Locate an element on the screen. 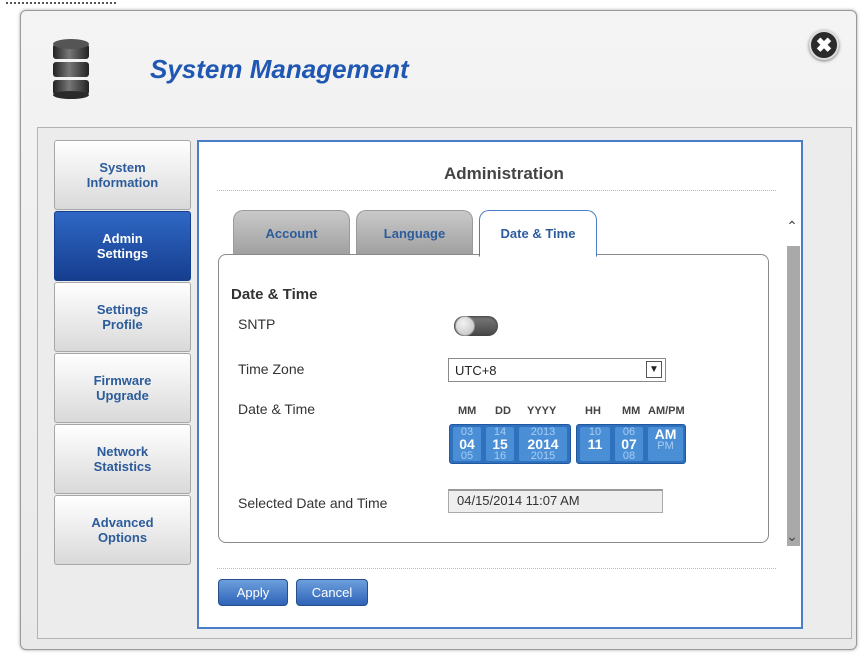  sidebar-item-system-information: System Information is located at coordinates (122, 175).